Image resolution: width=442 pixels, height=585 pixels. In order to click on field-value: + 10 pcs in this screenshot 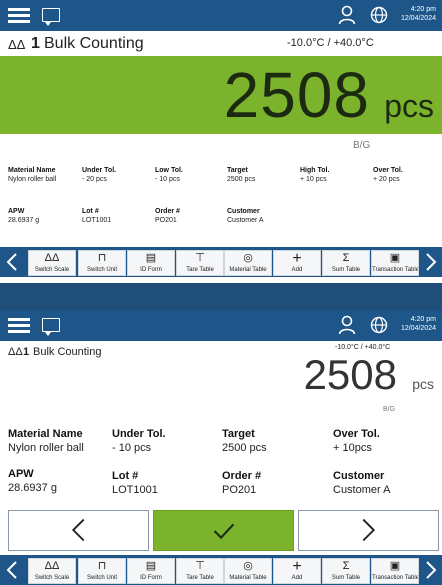, I will do `click(313, 179)`.